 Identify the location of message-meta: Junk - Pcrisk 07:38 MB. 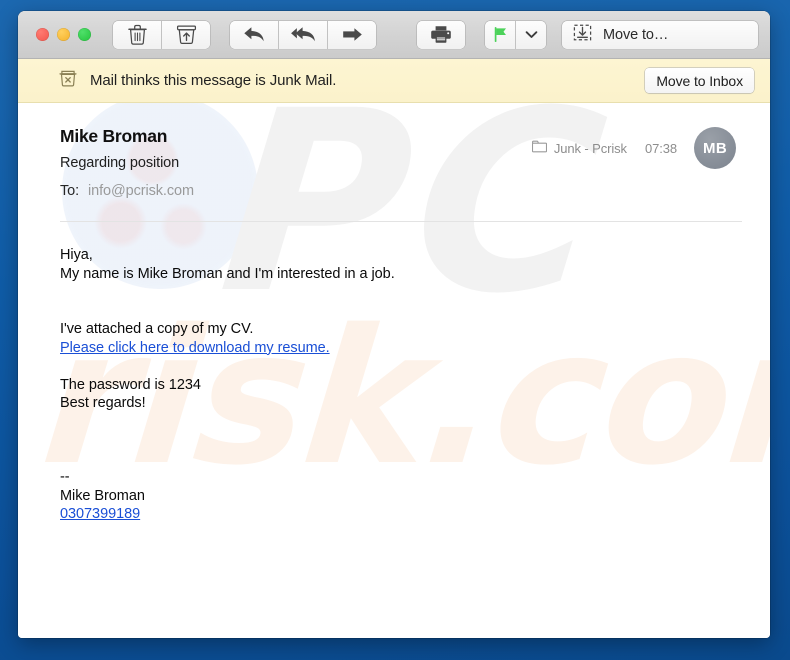
(633, 147).